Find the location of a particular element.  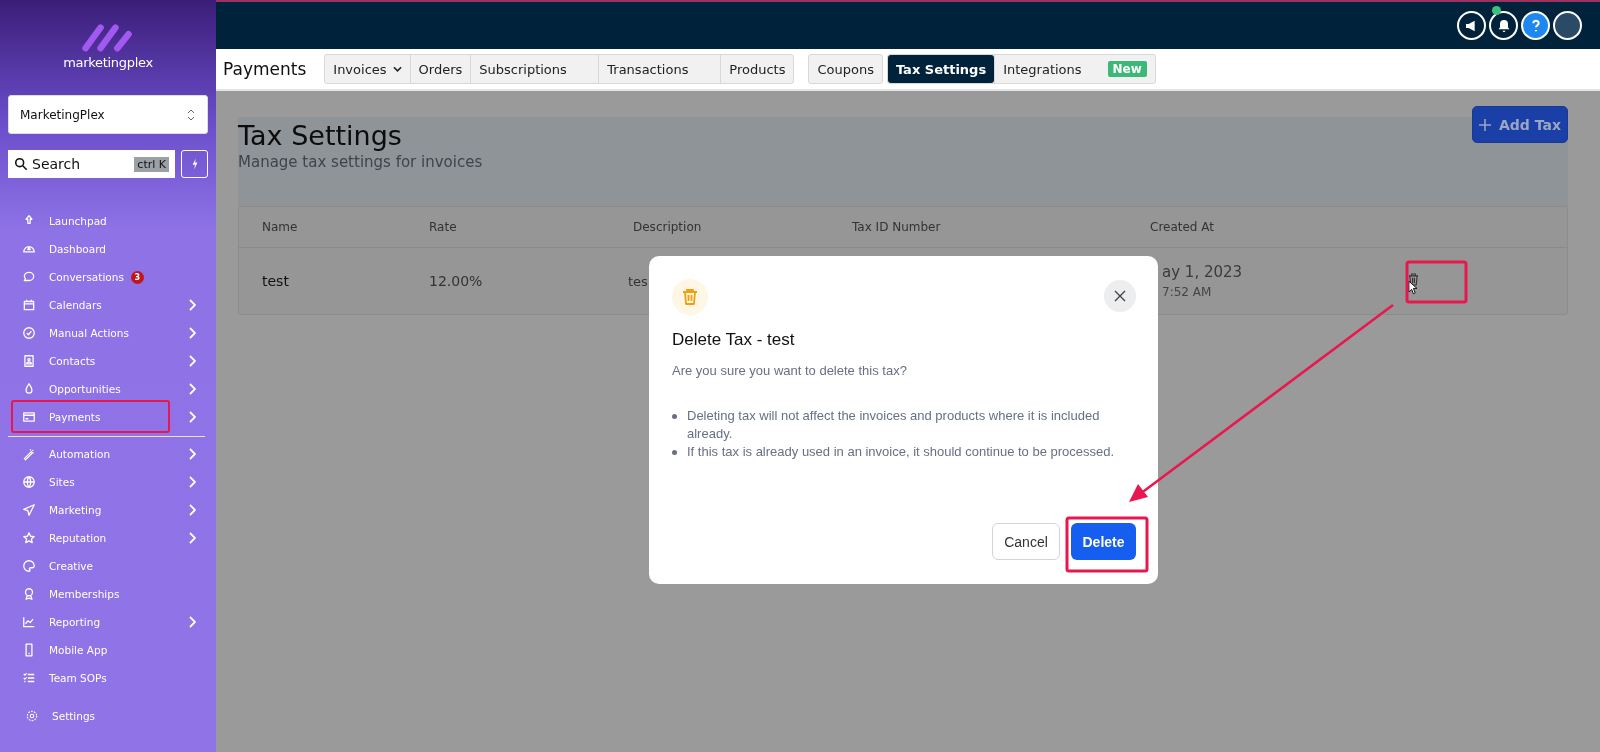

shortcut-hint: ctrl K is located at coordinates (151, 164).